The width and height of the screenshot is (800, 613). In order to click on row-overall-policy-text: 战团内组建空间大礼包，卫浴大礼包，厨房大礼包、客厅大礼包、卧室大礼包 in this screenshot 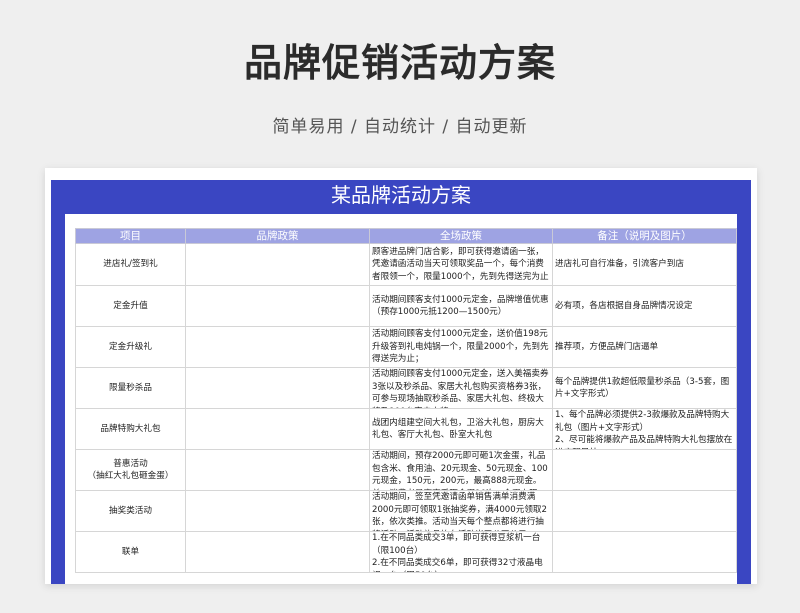, I will do `click(458, 429)`.